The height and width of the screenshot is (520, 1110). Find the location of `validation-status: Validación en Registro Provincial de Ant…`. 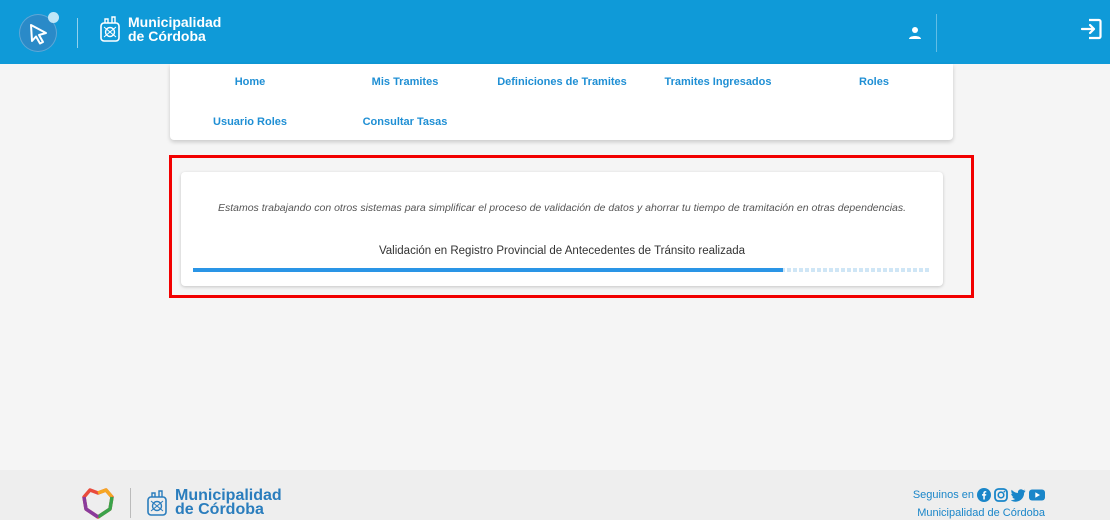

validation-status: Validación en Registro Provincial de Ant… is located at coordinates (562, 251).